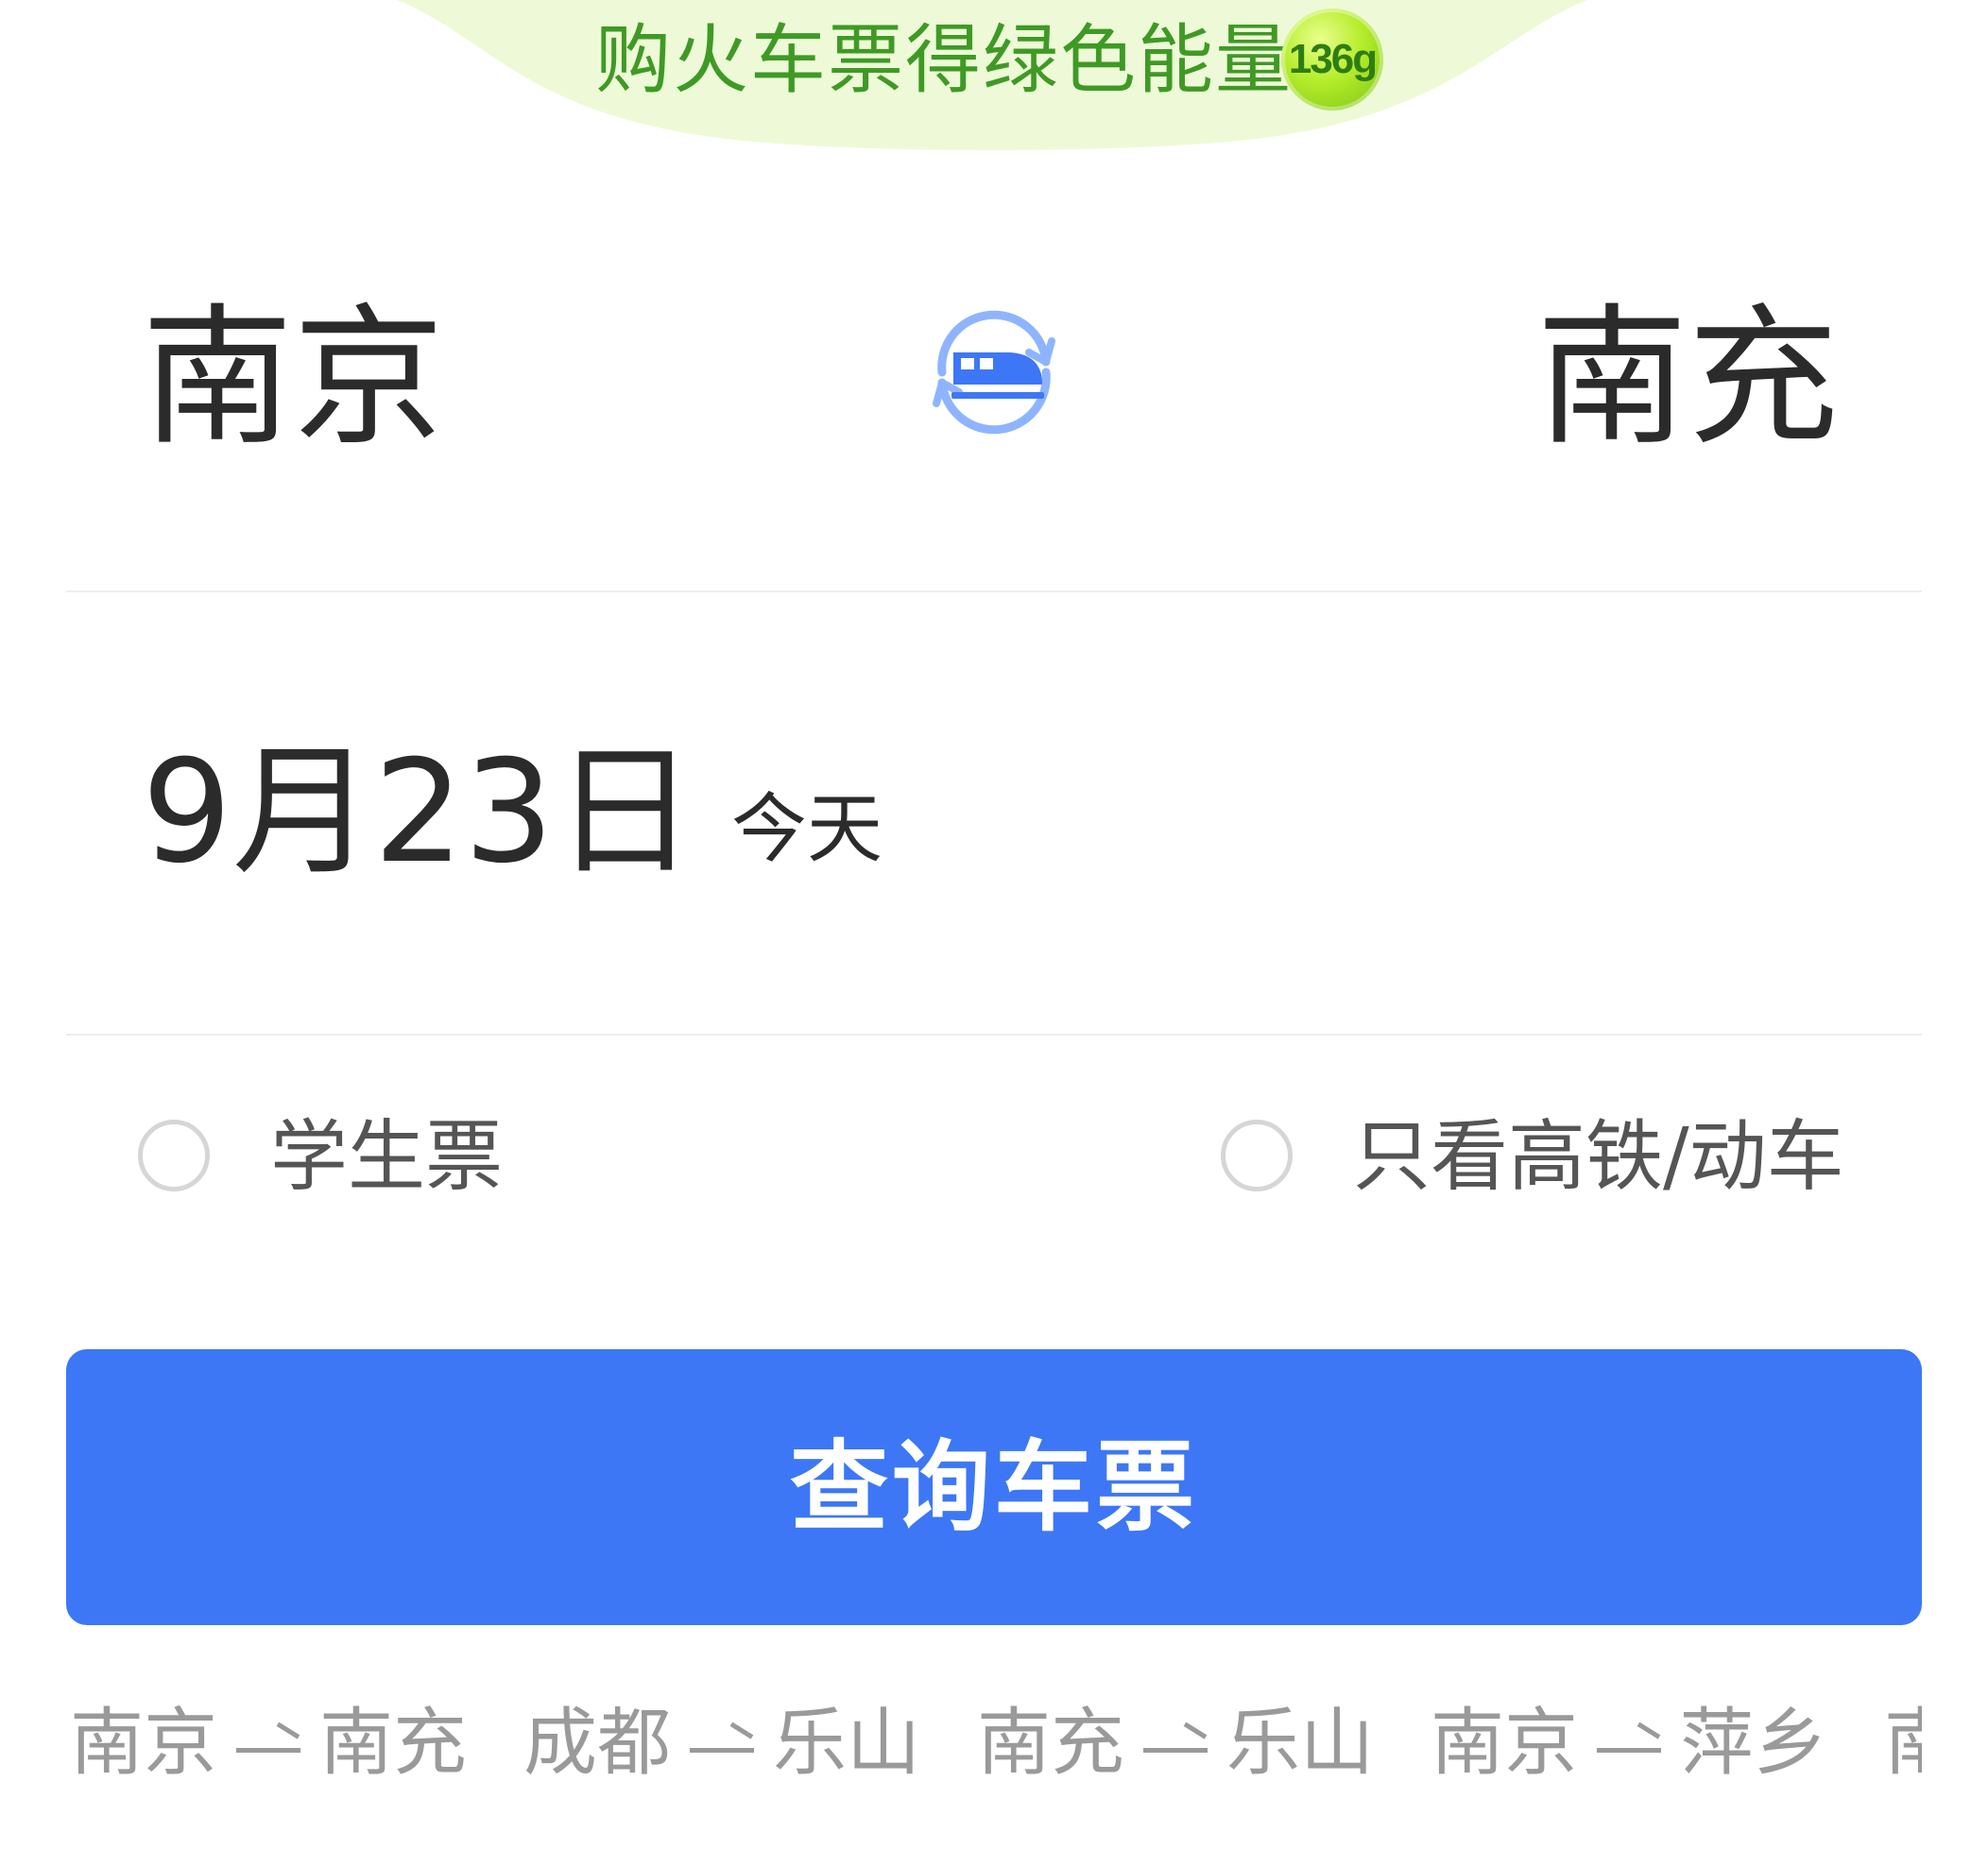 The image size is (1988, 1867). I want to click on student-ticket-label: 学生票, so click(387, 1157).